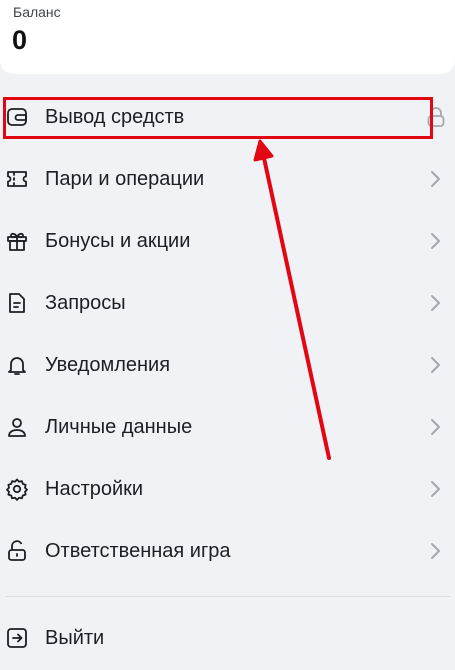 This screenshot has height=670, width=455. I want to click on menu-item-requests: Запросы, so click(227, 304).